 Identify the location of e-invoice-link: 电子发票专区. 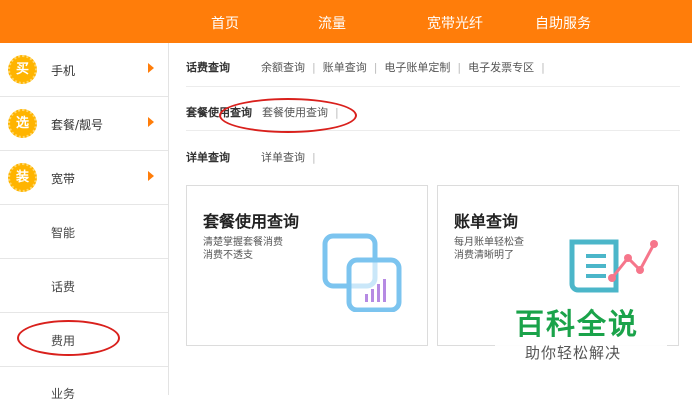
(501, 67).